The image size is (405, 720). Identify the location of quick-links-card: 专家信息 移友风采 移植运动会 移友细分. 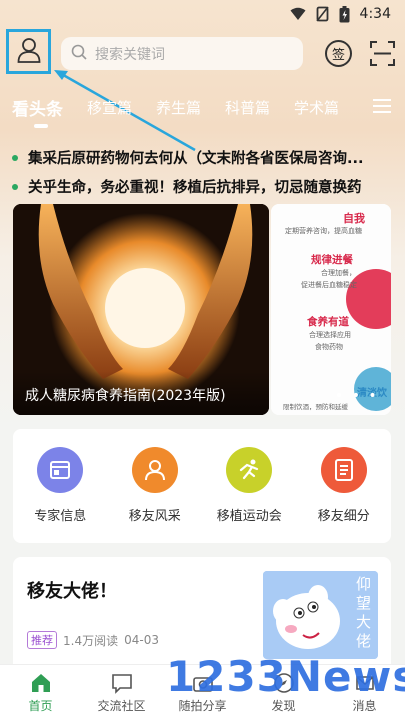
(202, 486).